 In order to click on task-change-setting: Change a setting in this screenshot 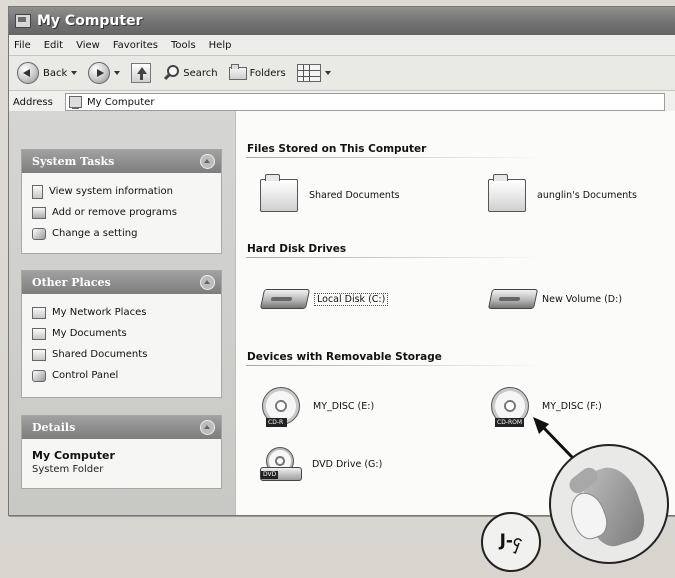, I will do `click(121, 233)`.